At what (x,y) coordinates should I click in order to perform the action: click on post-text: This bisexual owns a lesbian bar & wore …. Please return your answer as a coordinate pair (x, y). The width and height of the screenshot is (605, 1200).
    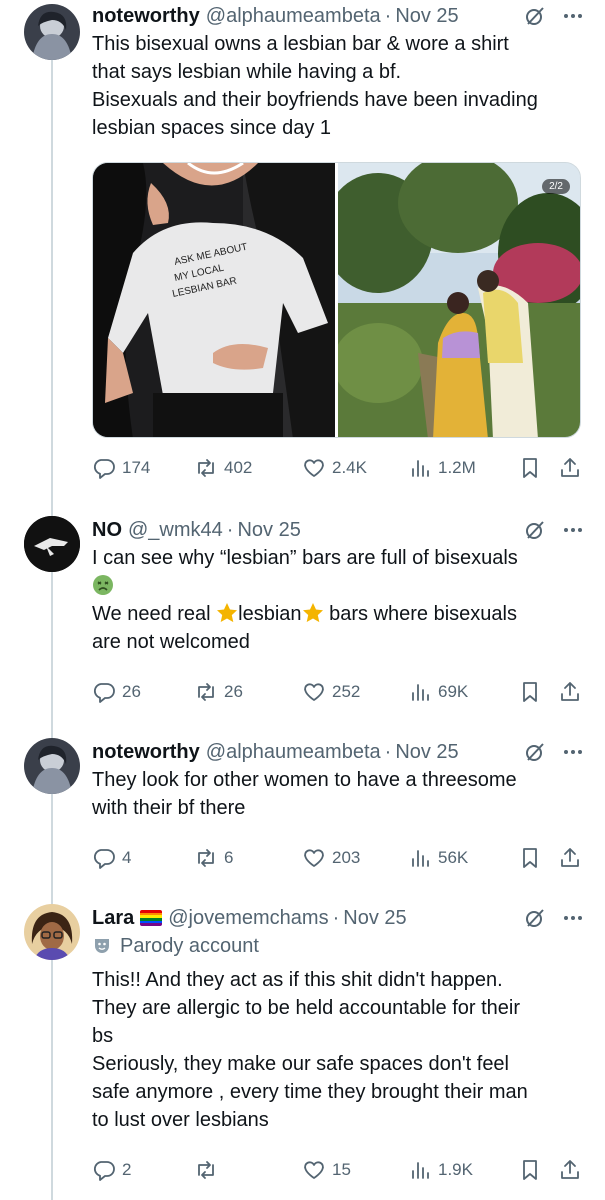
    Looking at the image, I should click on (315, 86).